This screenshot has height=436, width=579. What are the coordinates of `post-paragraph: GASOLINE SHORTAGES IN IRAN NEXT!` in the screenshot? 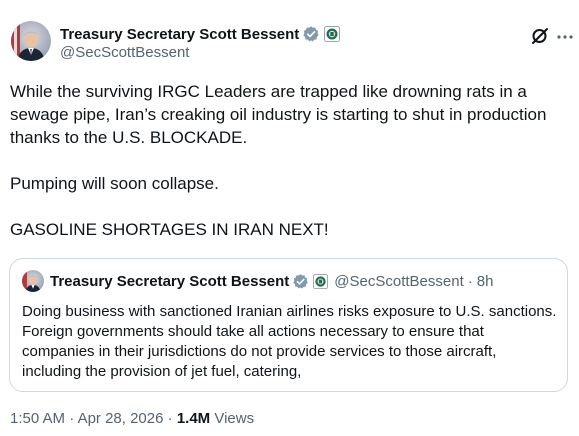 It's located at (169, 229).